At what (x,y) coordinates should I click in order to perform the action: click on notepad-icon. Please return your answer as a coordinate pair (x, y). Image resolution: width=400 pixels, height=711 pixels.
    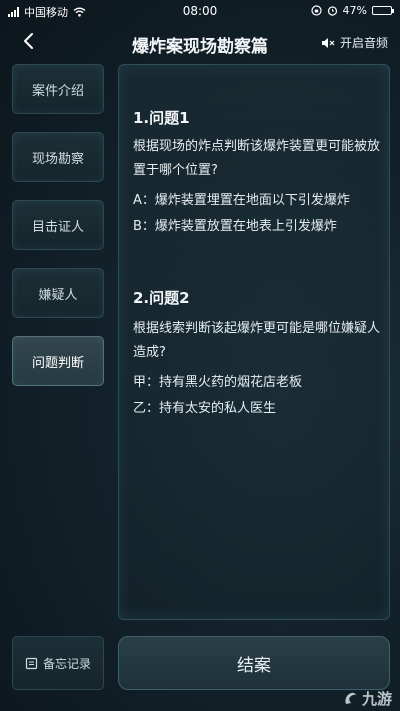
    Looking at the image, I should click on (31, 663).